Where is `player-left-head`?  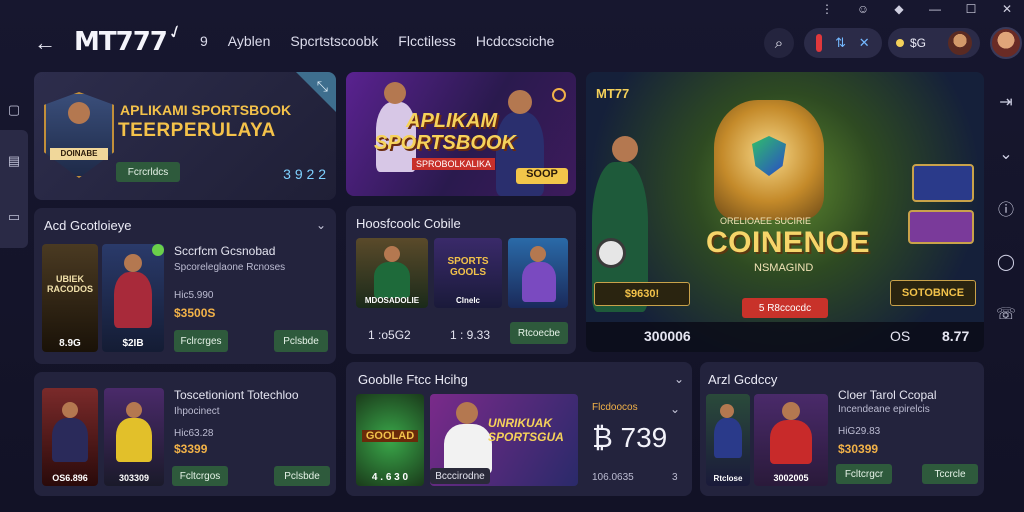
player-left-head is located at coordinates (625, 149).